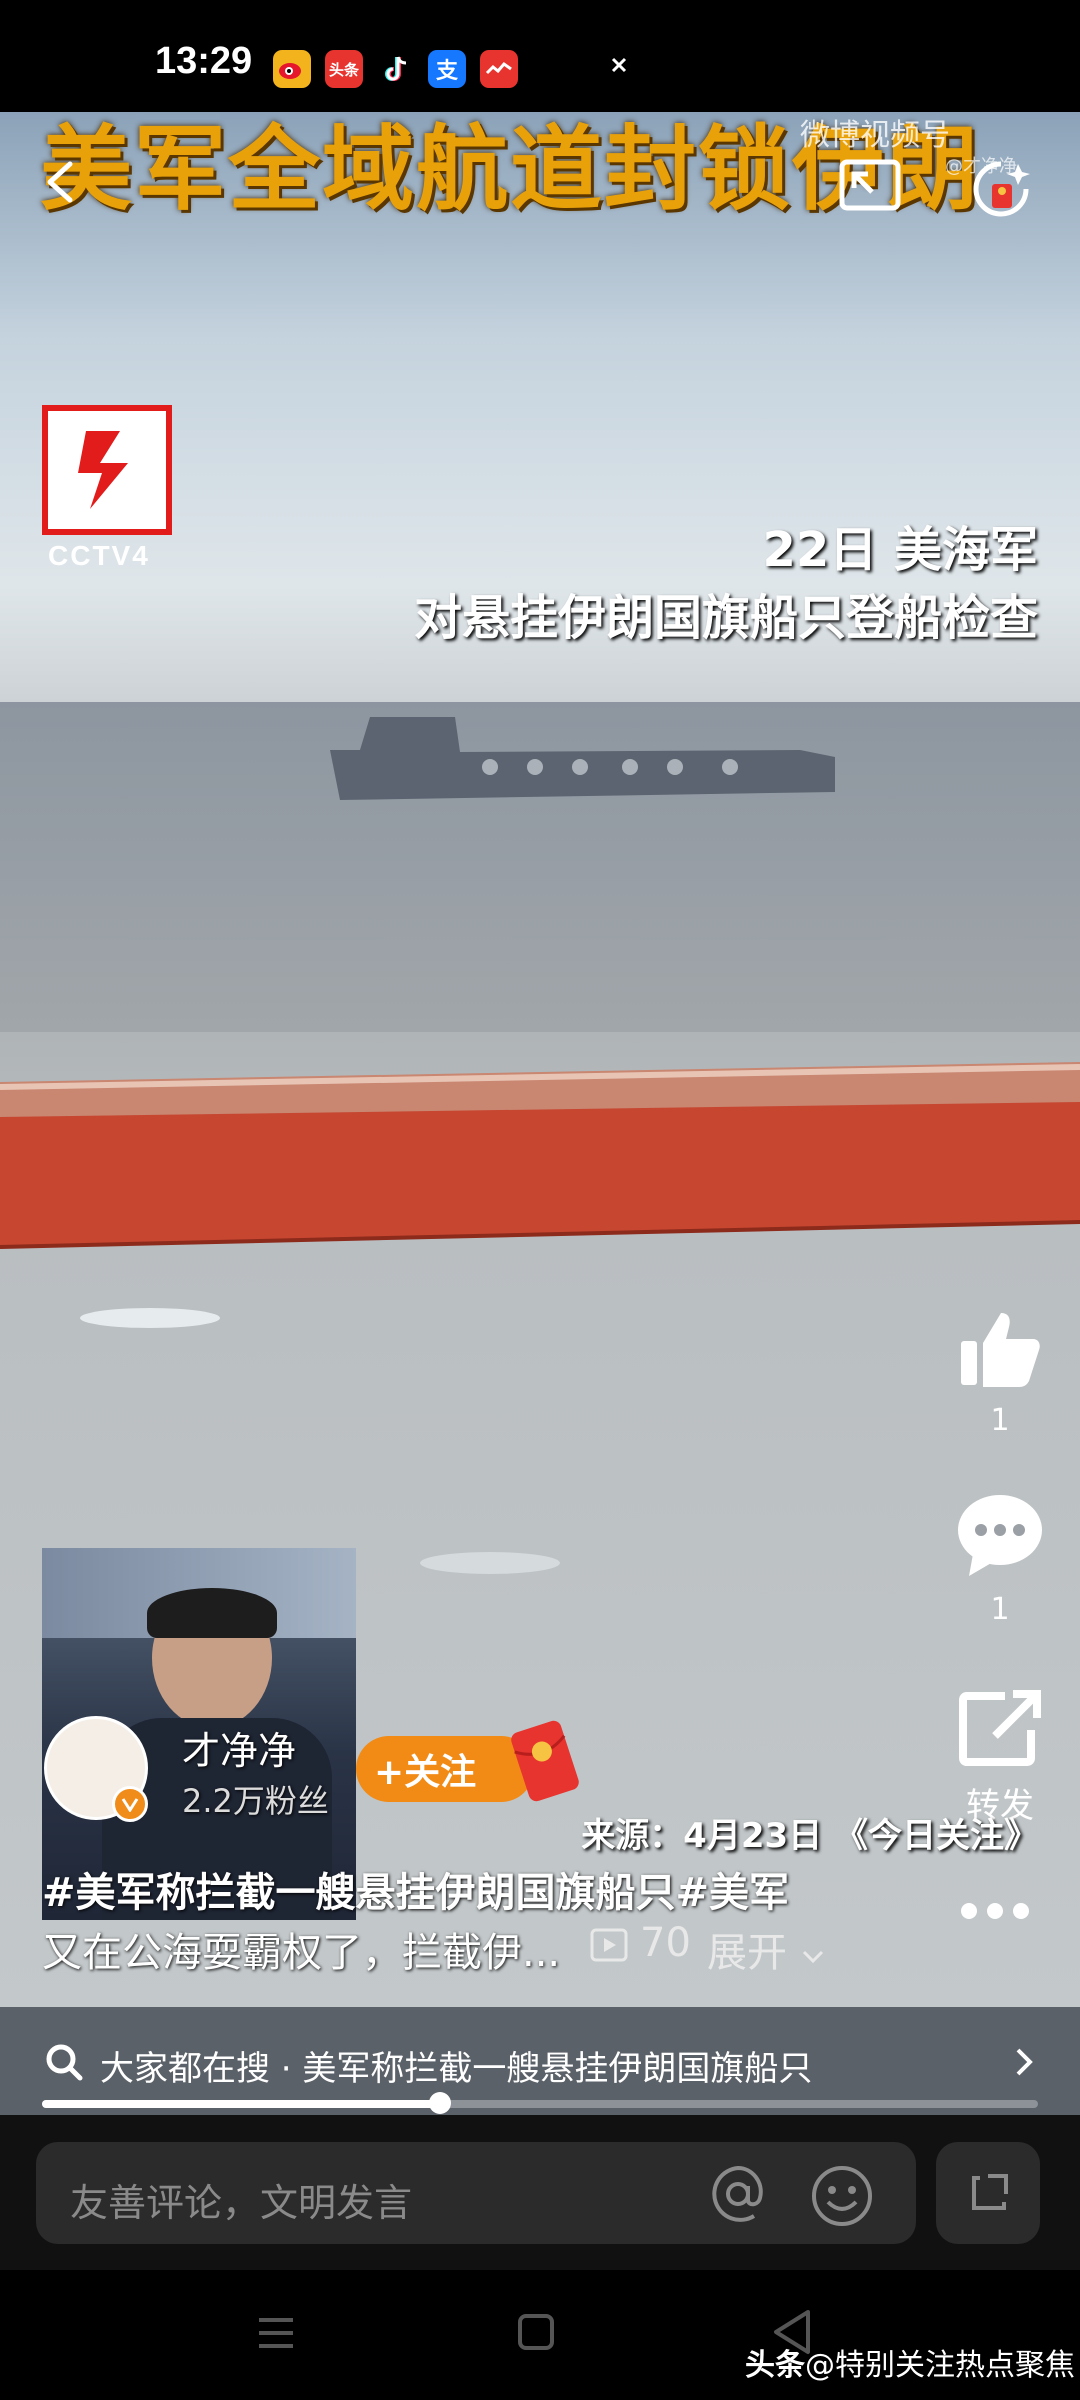 The width and height of the screenshot is (1080, 2400). What do you see at coordinates (499, 69) in the screenshot?
I see `red-app-icon` at bounding box center [499, 69].